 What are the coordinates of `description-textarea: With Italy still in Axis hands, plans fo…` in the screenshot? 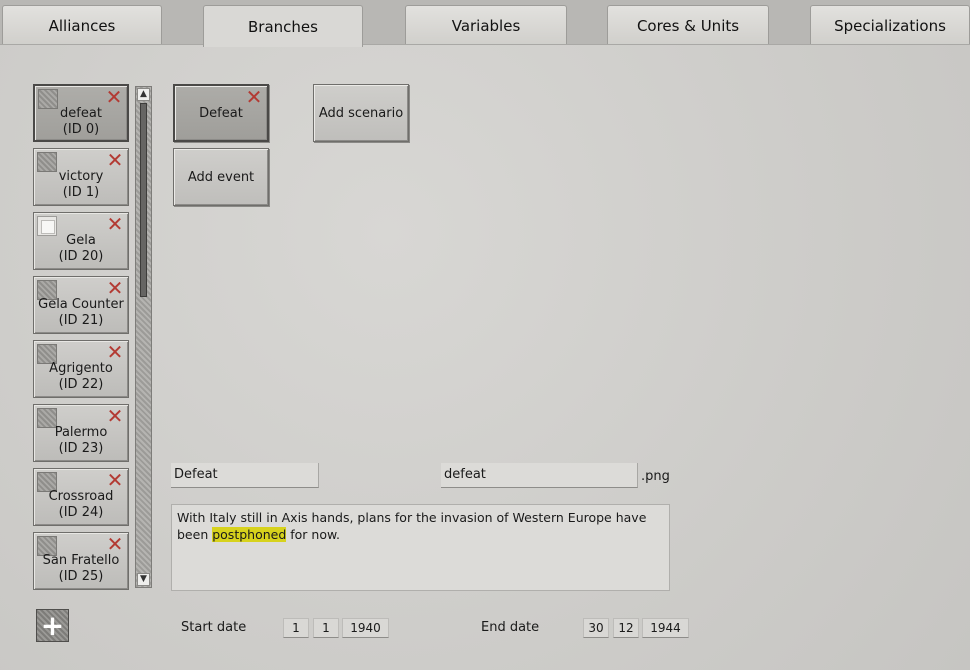 It's located at (420, 547).